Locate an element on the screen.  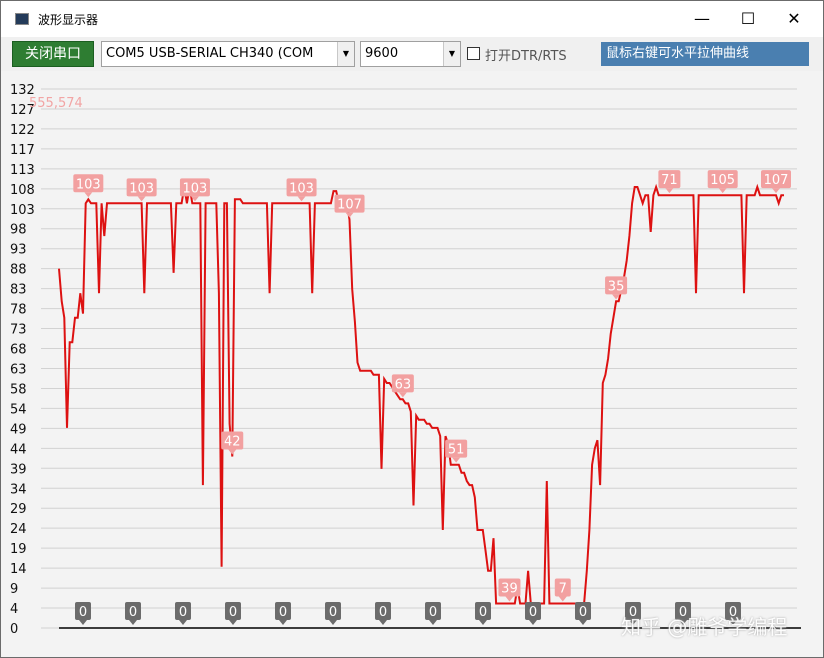
value-label: 105 is located at coordinates (722, 182).